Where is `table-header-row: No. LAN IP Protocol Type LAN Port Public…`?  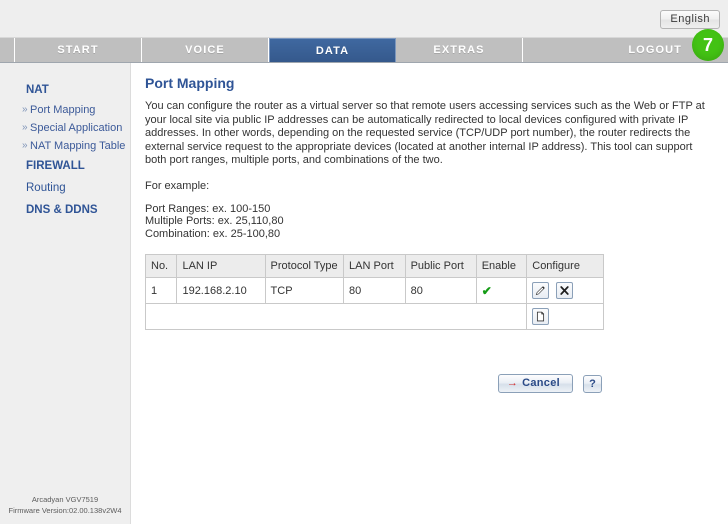 table-header-row: No. LAN IP Protocol Type LAN Port Public… is located at coordinates (374, 266).